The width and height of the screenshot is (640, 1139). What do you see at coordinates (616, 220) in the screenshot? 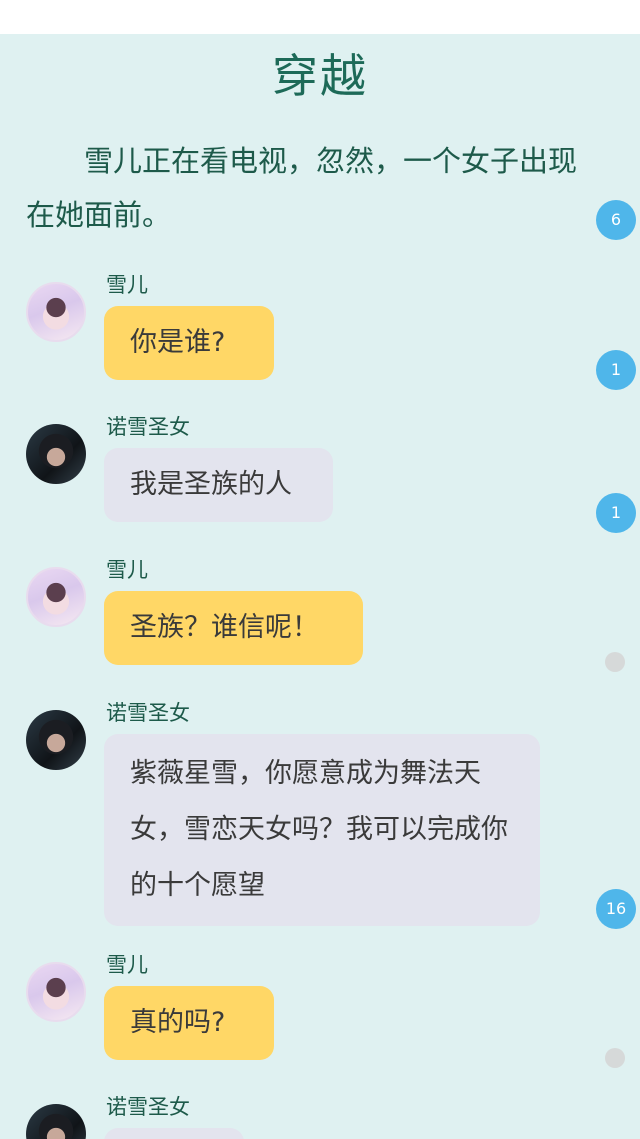
I see `comment-count-badge: 6` at bounding box center [616, 220].